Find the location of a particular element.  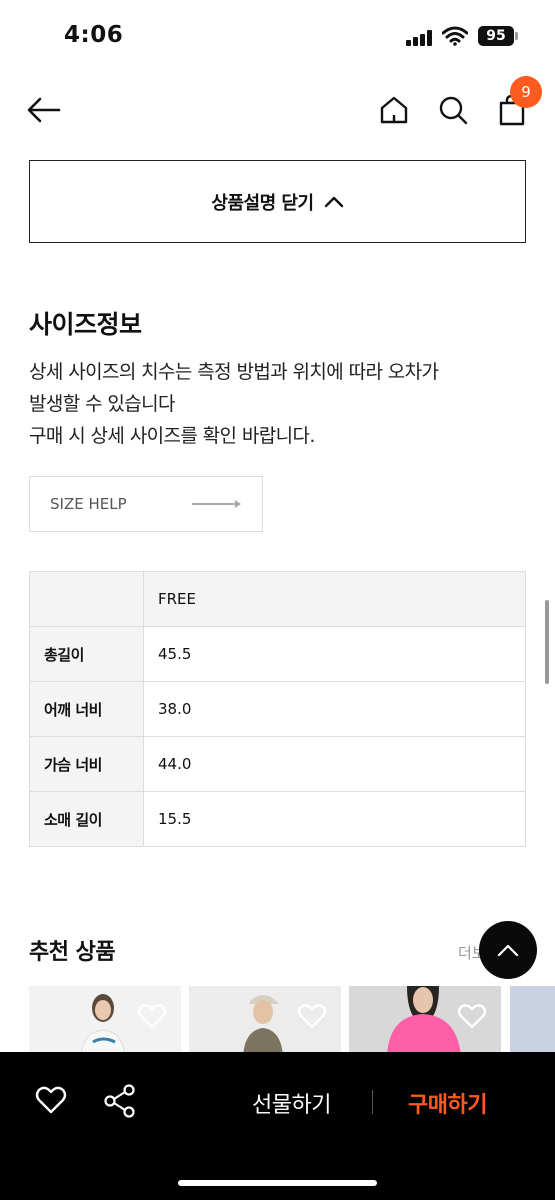

search-icon is located at coordinates (453, 110).